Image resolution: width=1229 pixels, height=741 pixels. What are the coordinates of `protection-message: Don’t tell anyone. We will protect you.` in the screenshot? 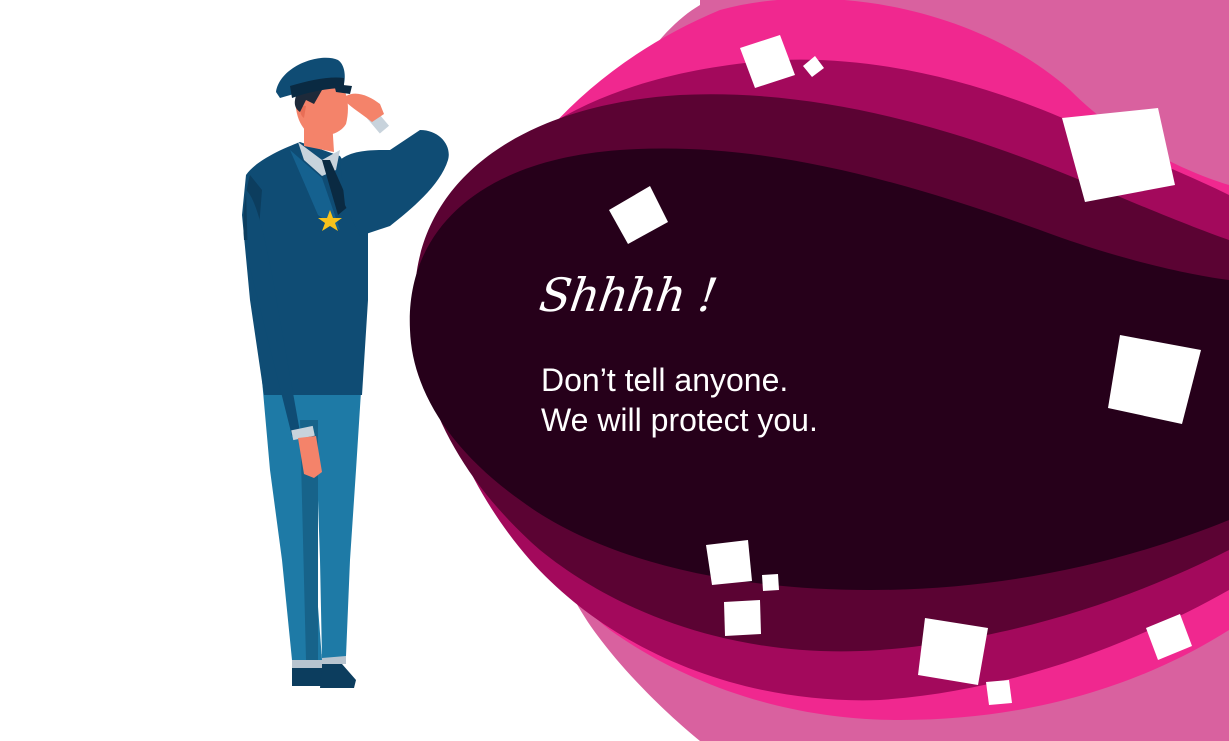 It's located at (679, 400).